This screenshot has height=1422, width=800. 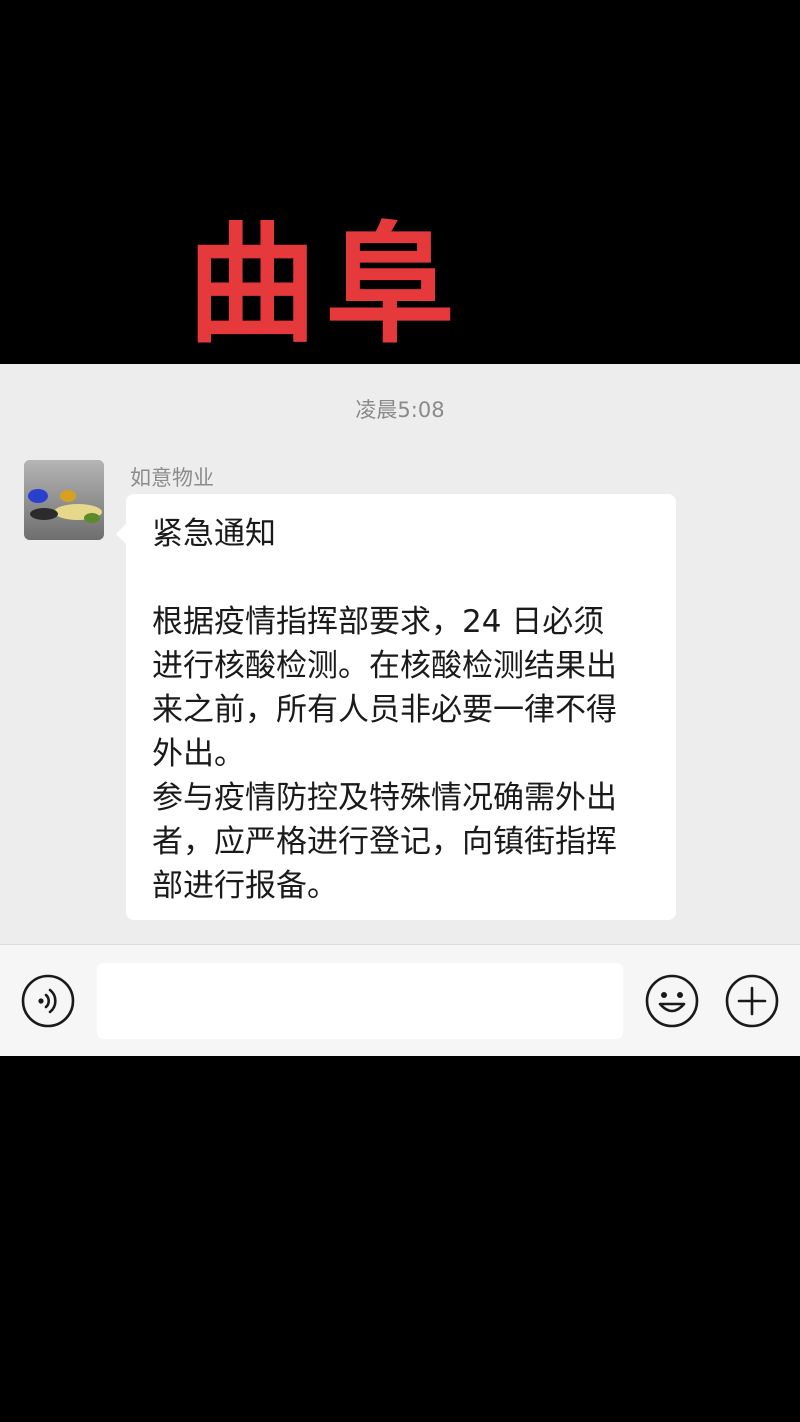 What do you see at coordinates (384, 710) in the screenshot?
I see `message-line: 来之前，所有人员非必要一律不得` at bounding box center [384, 710].